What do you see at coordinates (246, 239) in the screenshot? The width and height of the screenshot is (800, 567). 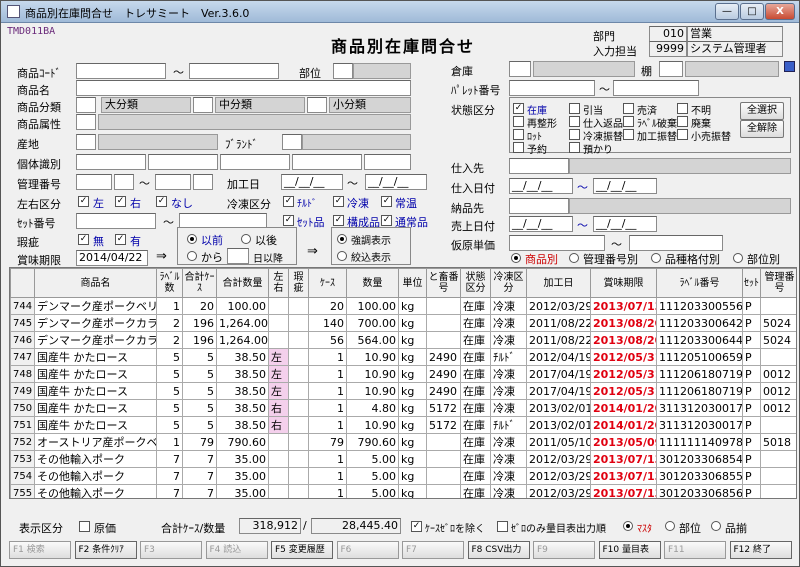 I see `after-radio` at bounding box center [246, 239].